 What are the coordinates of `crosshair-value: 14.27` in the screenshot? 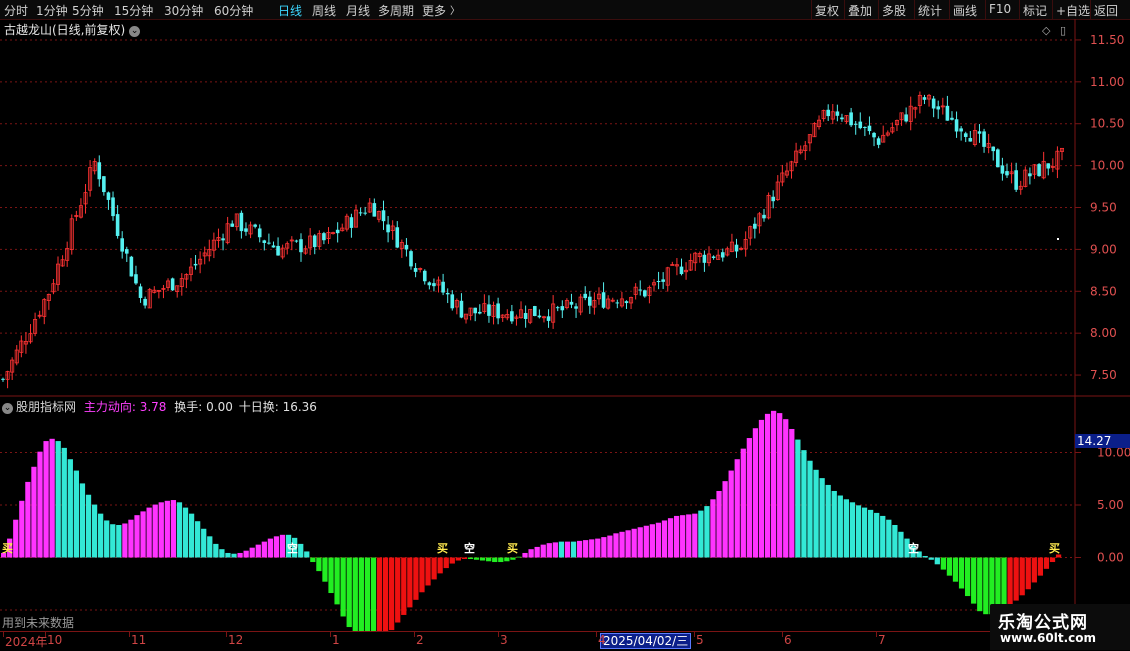 It's located at (1102, 441).